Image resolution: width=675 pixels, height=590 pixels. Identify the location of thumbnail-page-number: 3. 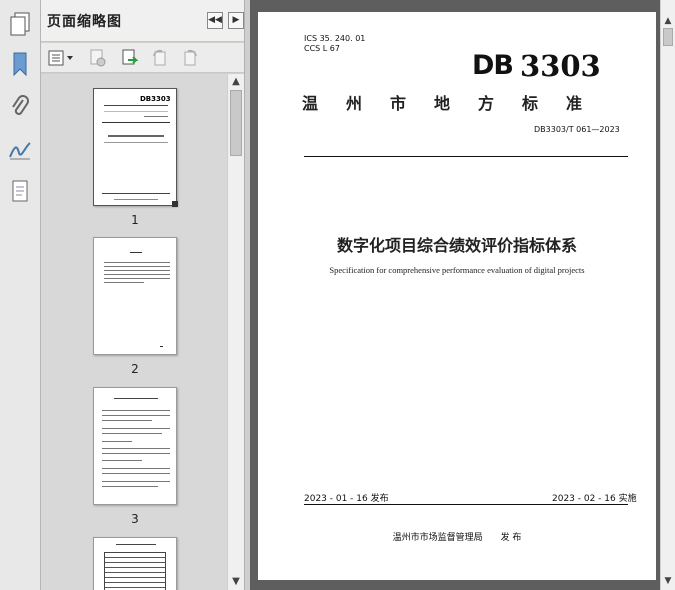
(135, 519).